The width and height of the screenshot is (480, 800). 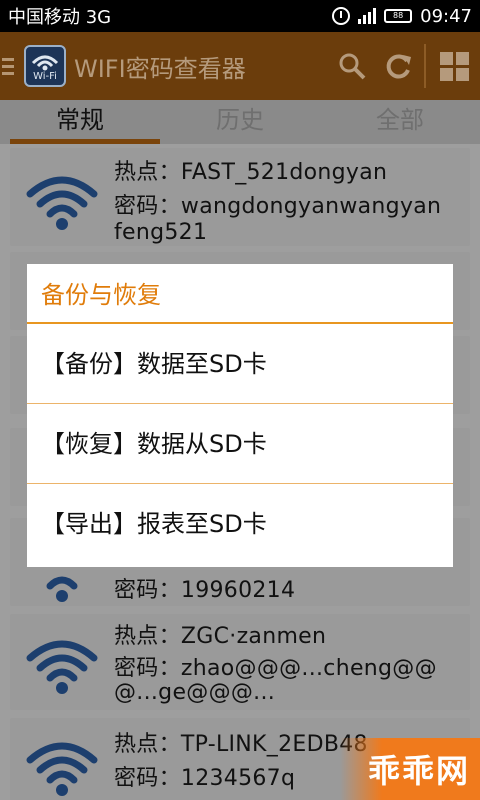 What do you see at coordinates (398, 16) in the screenshot?
I see `battery-icon: 88` at bounding box center [398, 16].